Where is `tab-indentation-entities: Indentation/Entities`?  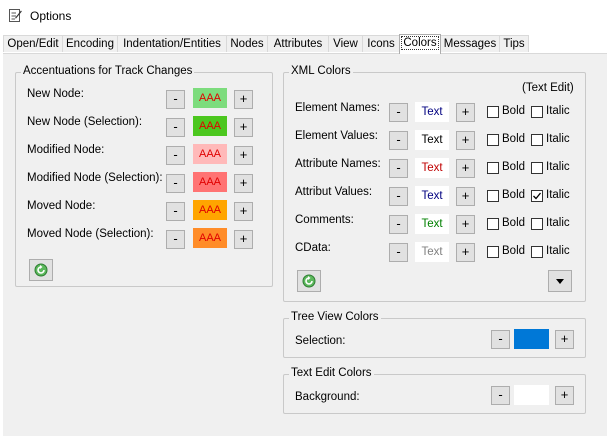
tab-indentation-entities: Indentation/Entities is located at coordinates (172, 43).